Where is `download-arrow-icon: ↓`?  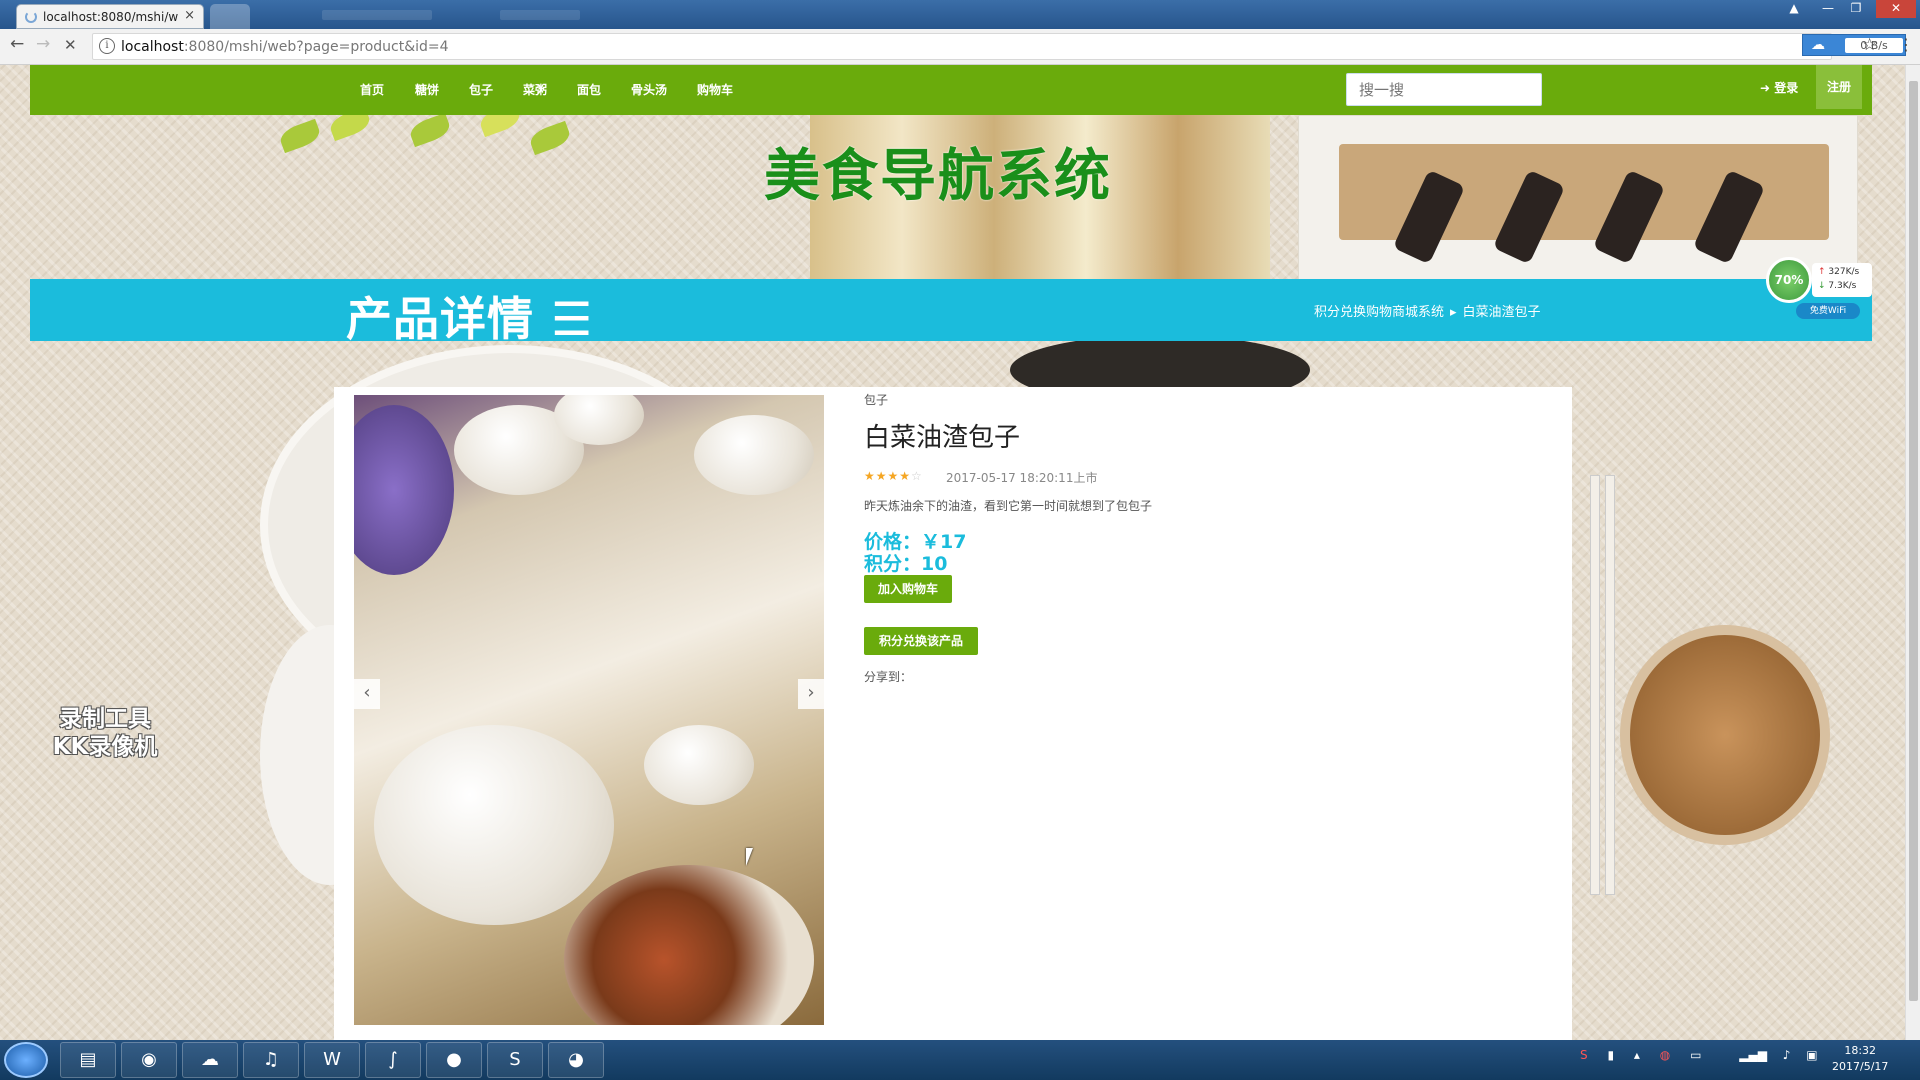
download-arrow-icon: ↓ is located at coordinates (1822, 286).